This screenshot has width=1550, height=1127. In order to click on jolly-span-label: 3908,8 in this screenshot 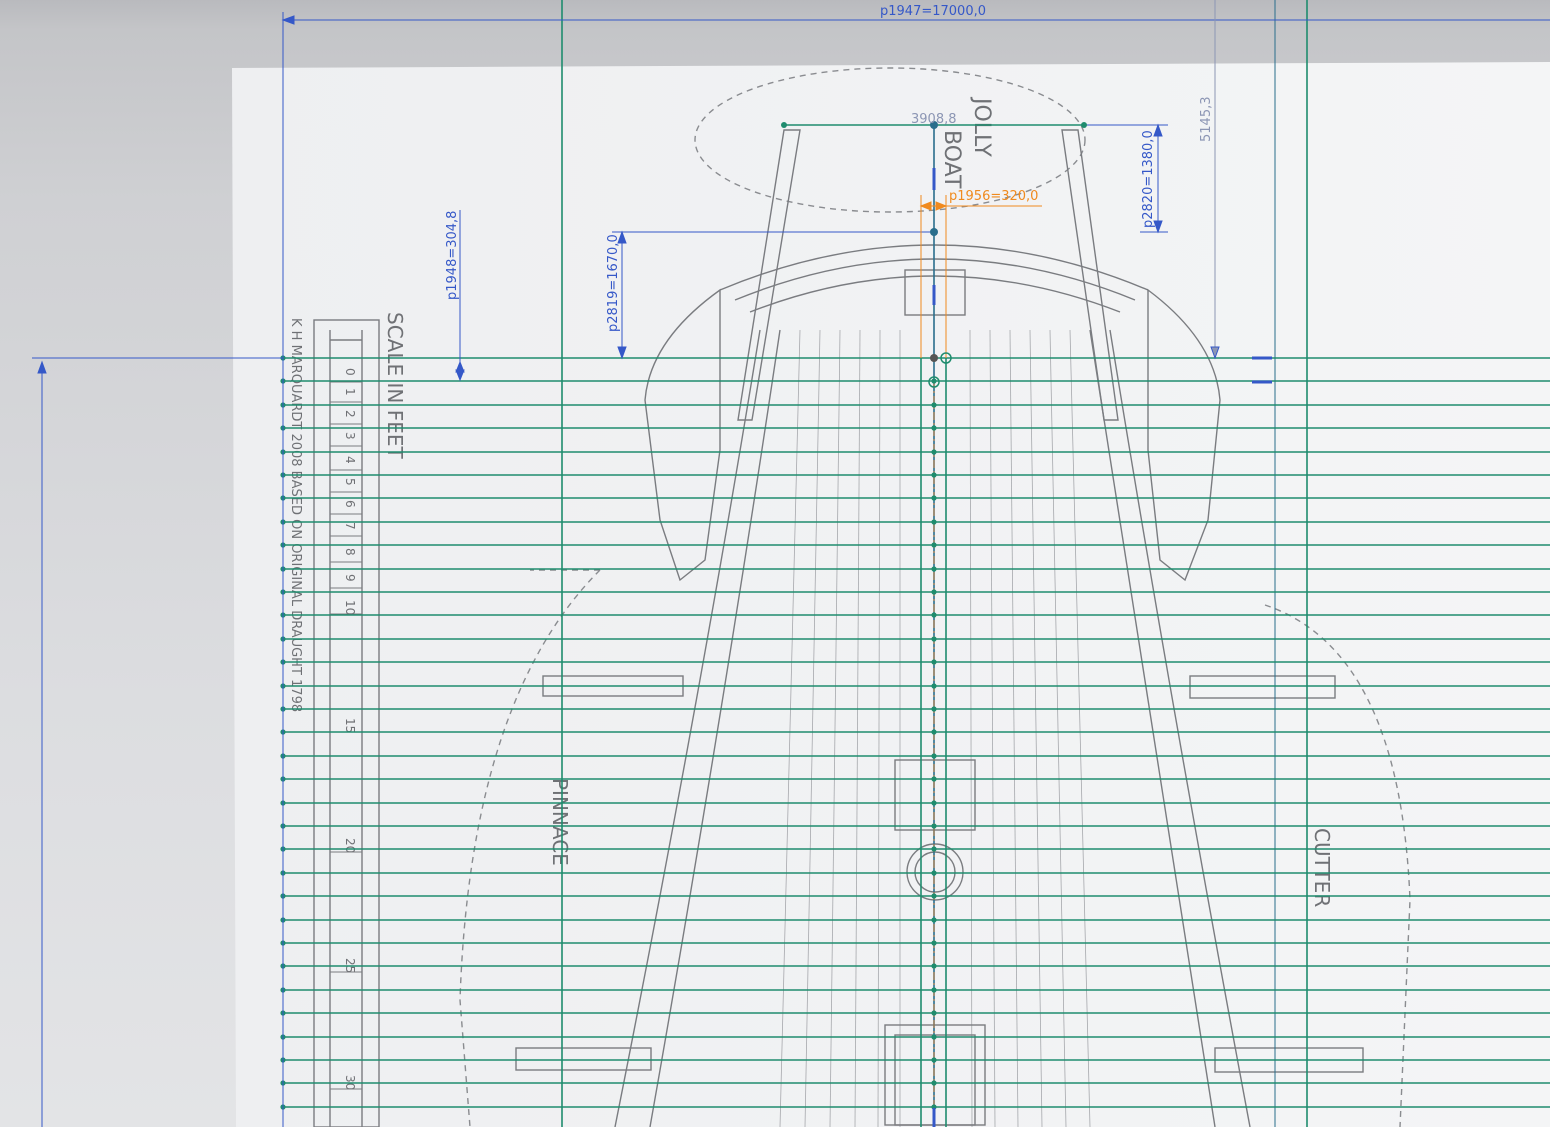, I will do `click(934, 119)`.